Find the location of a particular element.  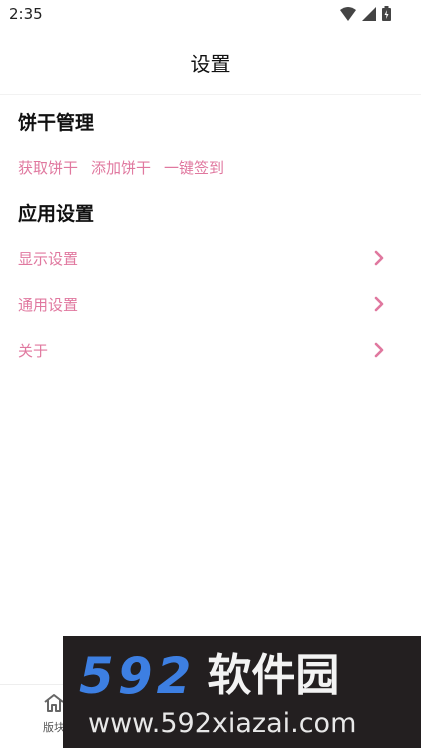

watermark-text: 软件园 is located at coordinates (273, 675).